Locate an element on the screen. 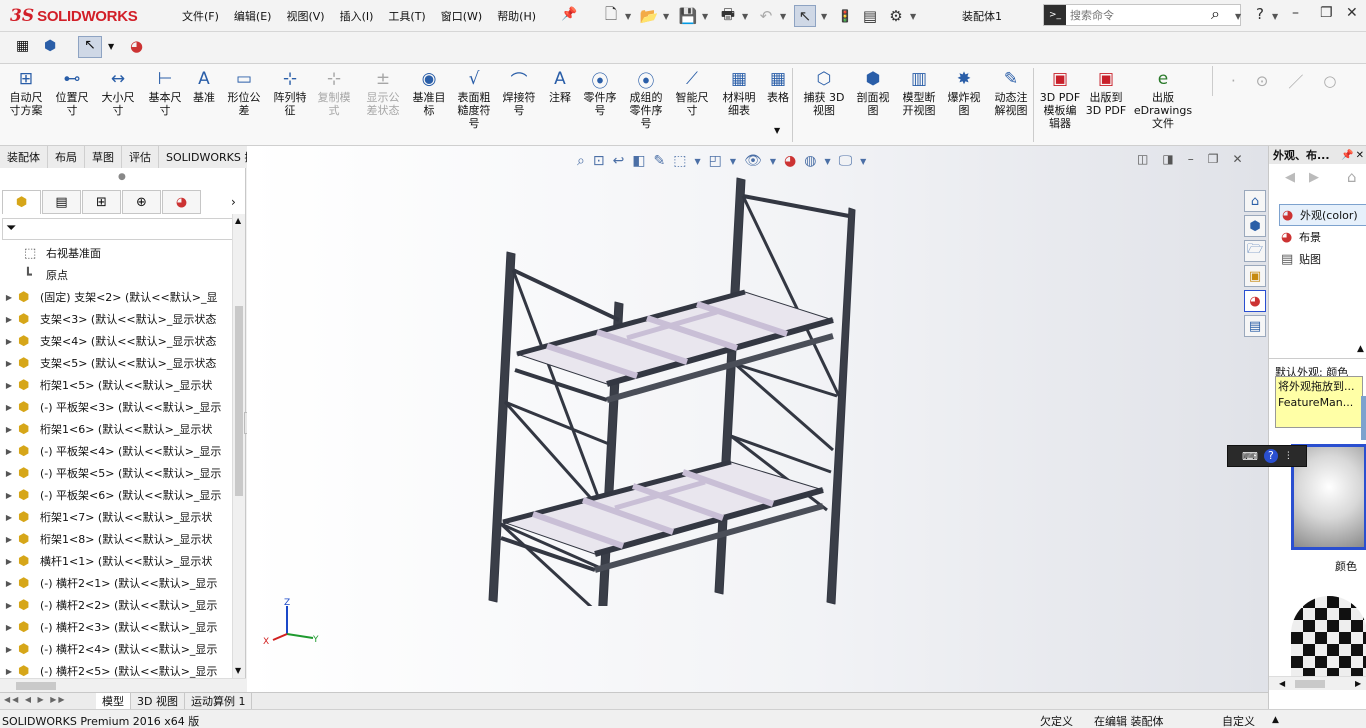 This screenshot has width=1366, height=728. task-pane-close-icon: ✕ is located at coordinates (1360, 155).